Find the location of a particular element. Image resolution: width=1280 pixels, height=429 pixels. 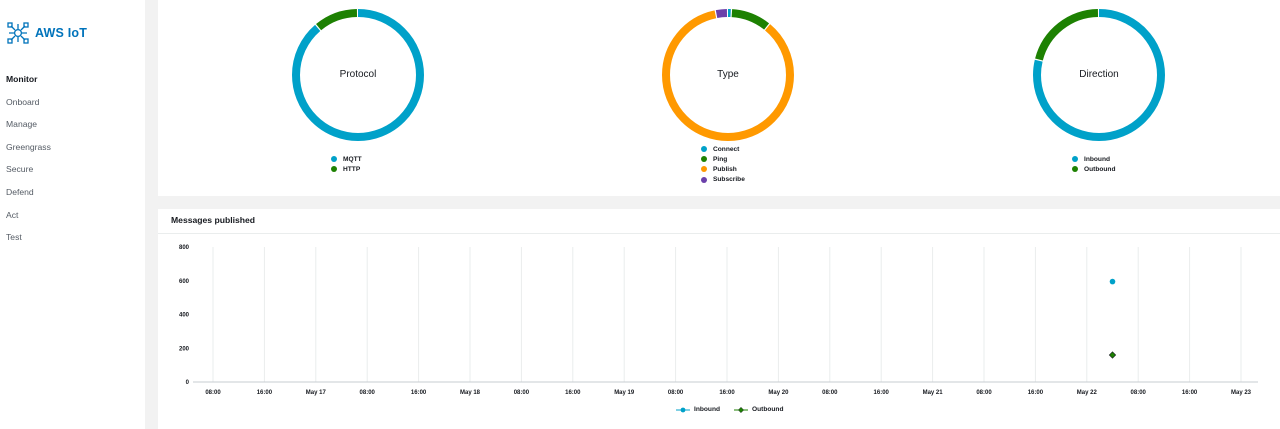

x-tick-label: May 23 is located at coordinates (1241, 393).